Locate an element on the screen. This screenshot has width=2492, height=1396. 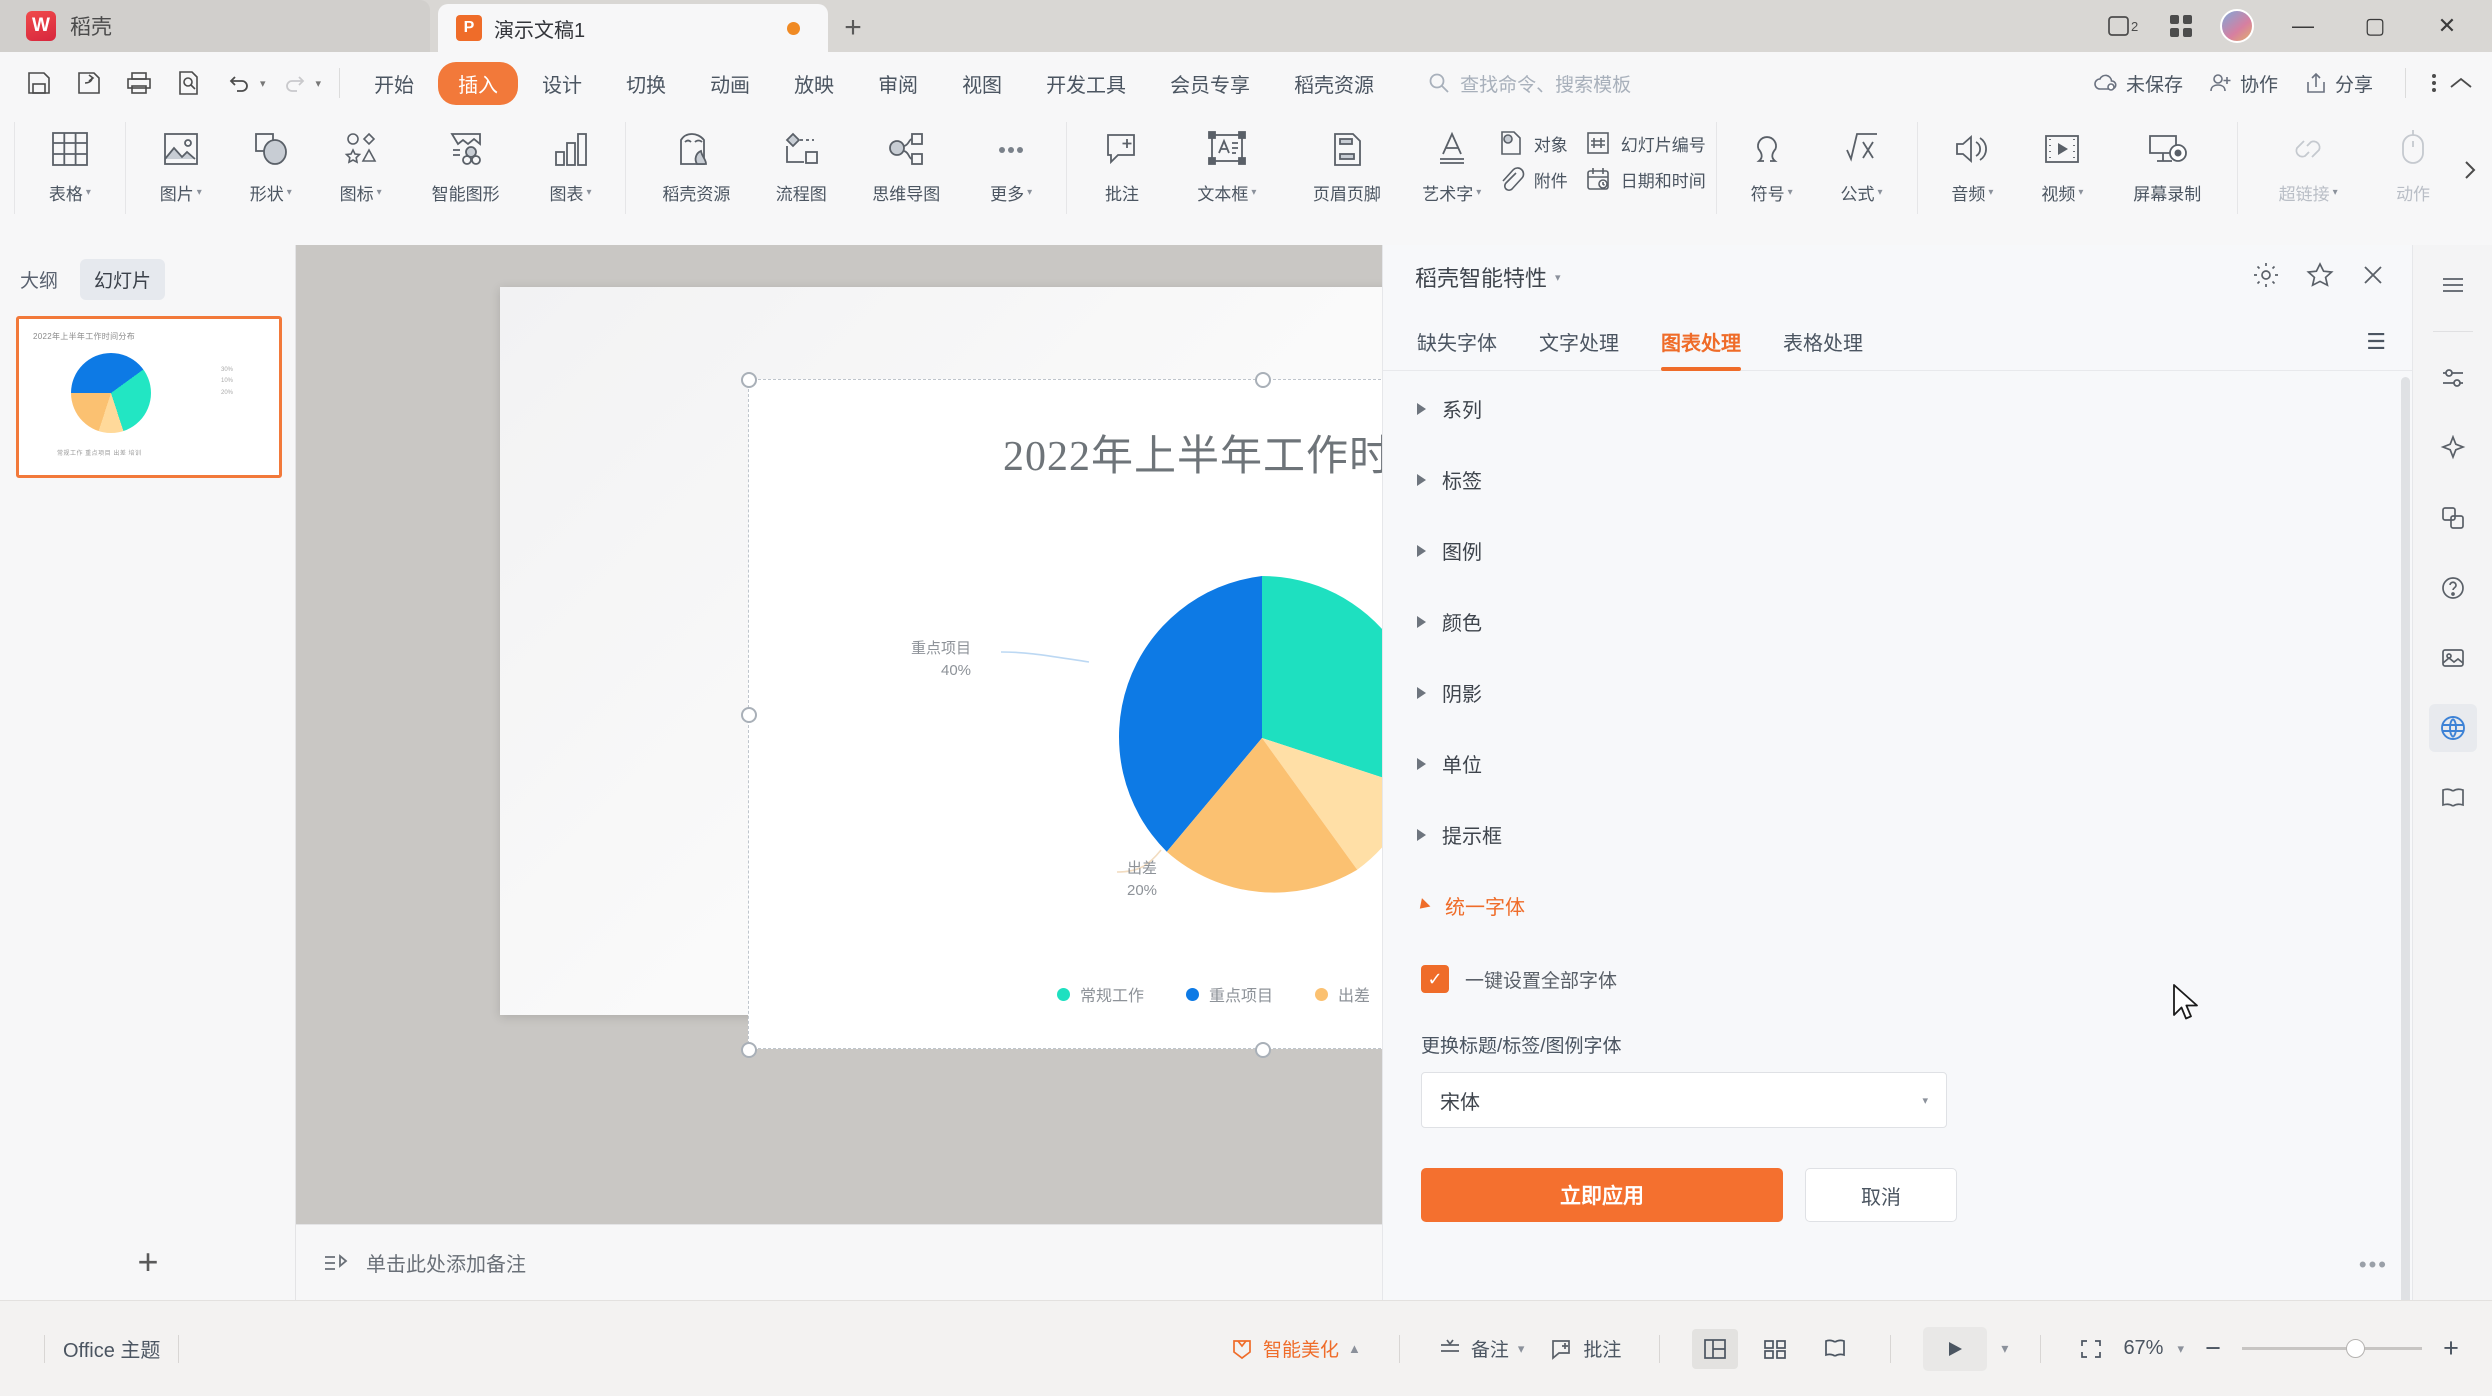
ribbon-btn-shapes: 形状 ▾ is located at coordinates (271, 170).